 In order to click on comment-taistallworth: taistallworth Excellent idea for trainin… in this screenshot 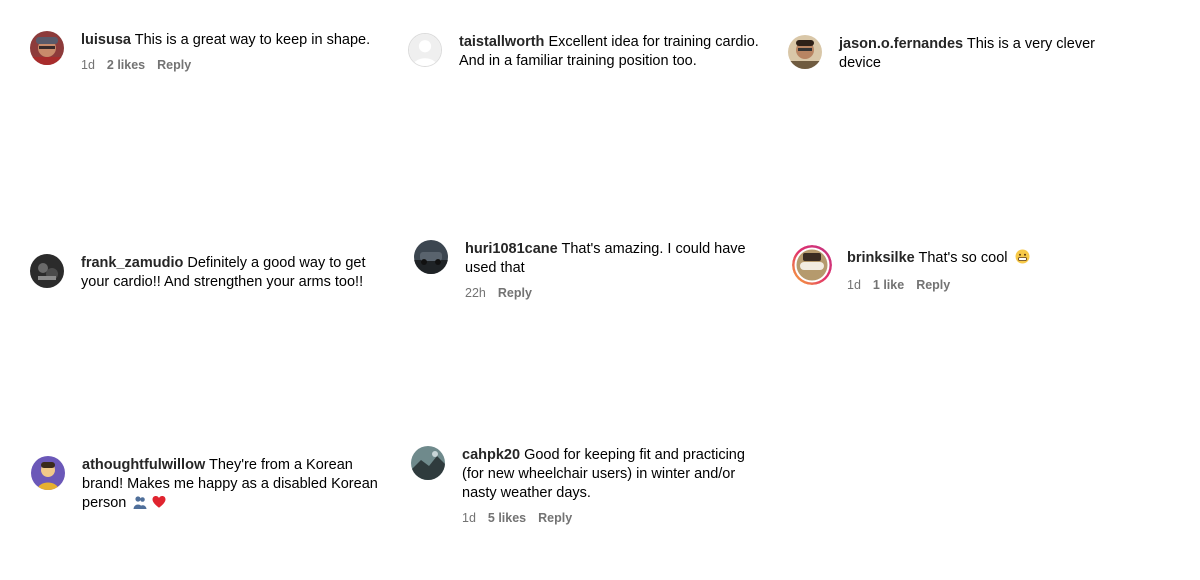, I will do `click(588, 52)`.